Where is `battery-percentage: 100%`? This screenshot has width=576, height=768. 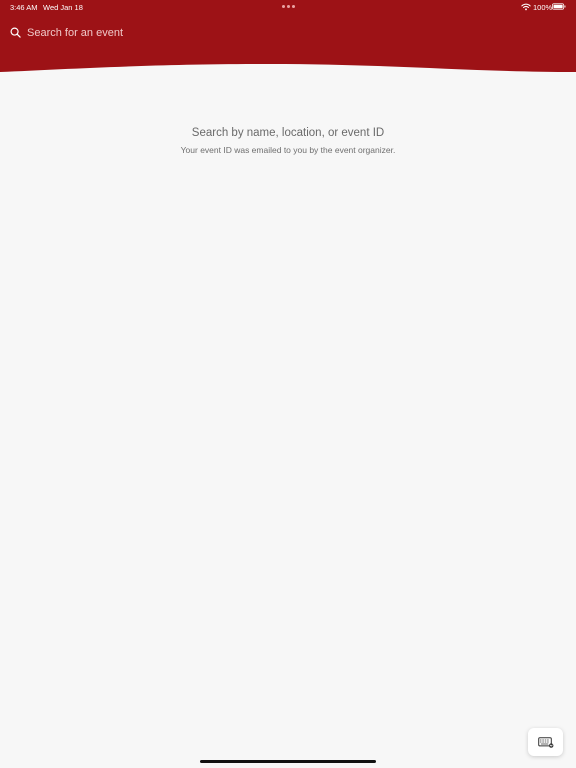 battery-percentage: 100% is located at coordinates (543, 7).